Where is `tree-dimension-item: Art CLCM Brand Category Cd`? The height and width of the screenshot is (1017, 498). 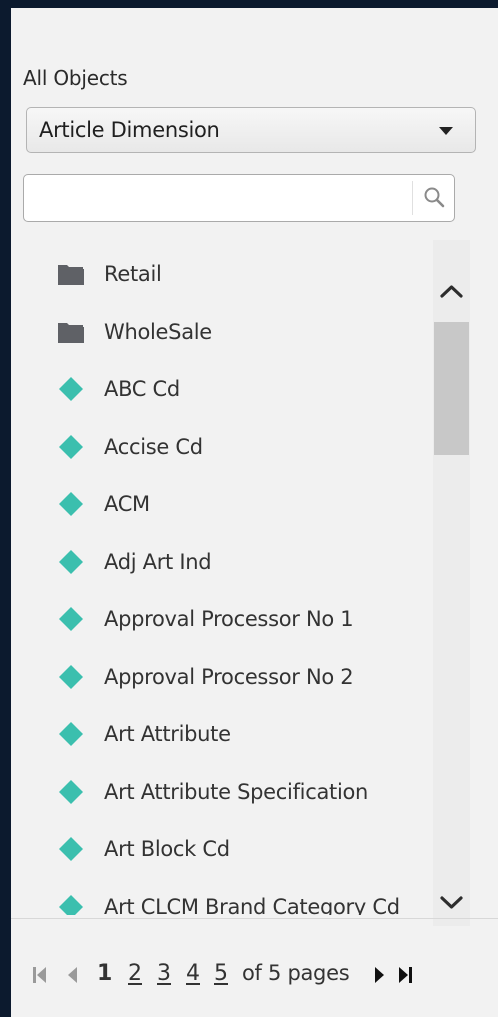
tree-dimension-item: Art CLCM Brand Category Cd is located at coordinates (221, 901).